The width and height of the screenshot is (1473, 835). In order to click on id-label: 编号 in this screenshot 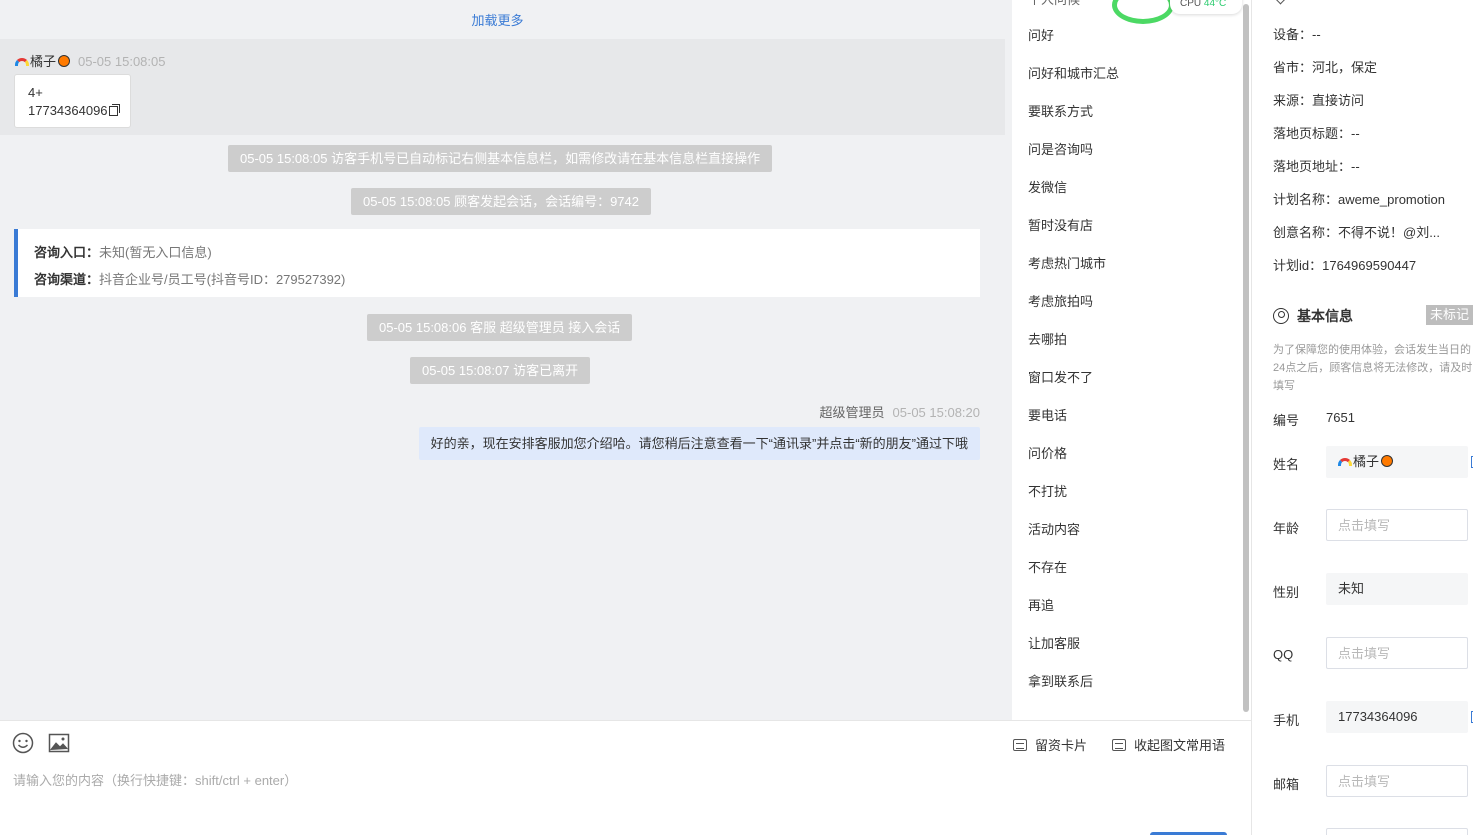, I will do `click(1286, 420)`.